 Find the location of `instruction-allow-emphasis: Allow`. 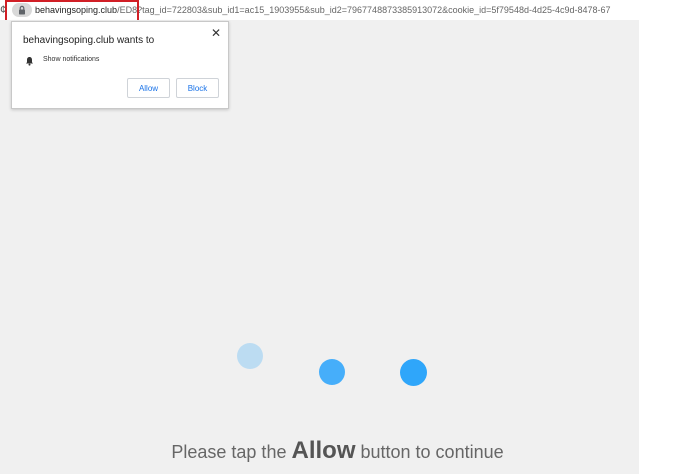

instruction-allow-emphasis: Allow is located at coordinates (323, 450).